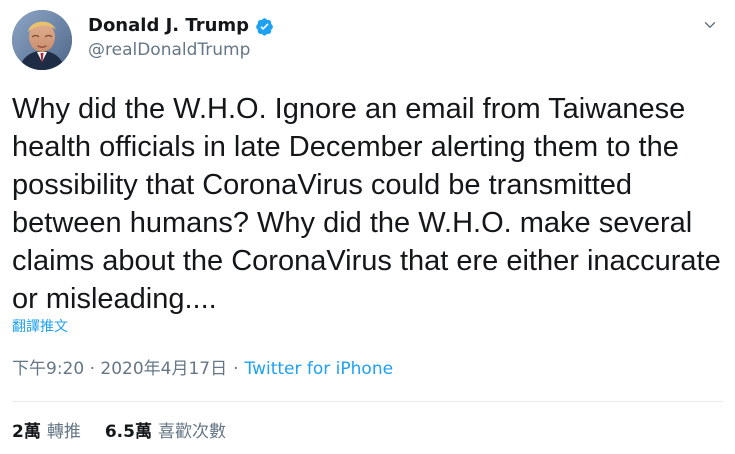  I want to click on retweets-label: 轉推, so click(63, 432).